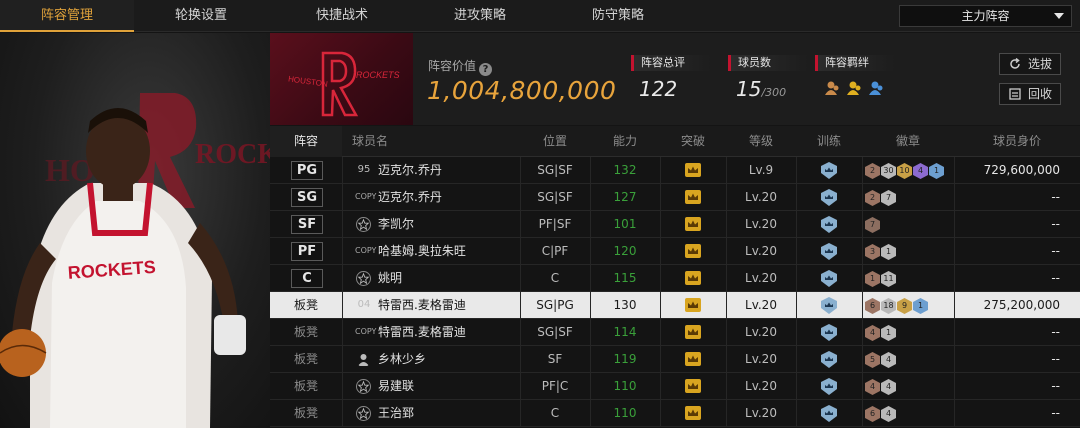 This screenshot has height=428, width=1080. I want to click on bond-icons, so click(859, 90).